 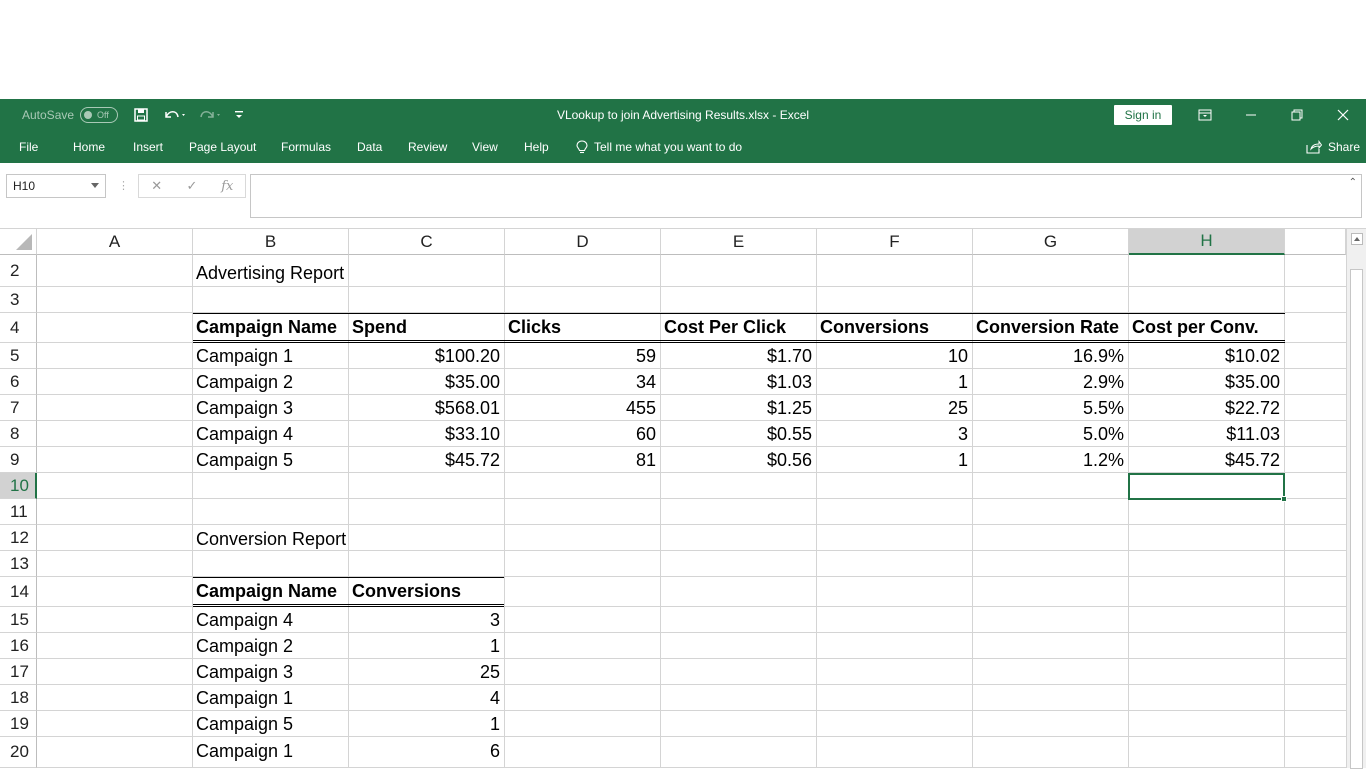 I want to click on conv-cell: Campaign 4, so click(x=270, y=620).